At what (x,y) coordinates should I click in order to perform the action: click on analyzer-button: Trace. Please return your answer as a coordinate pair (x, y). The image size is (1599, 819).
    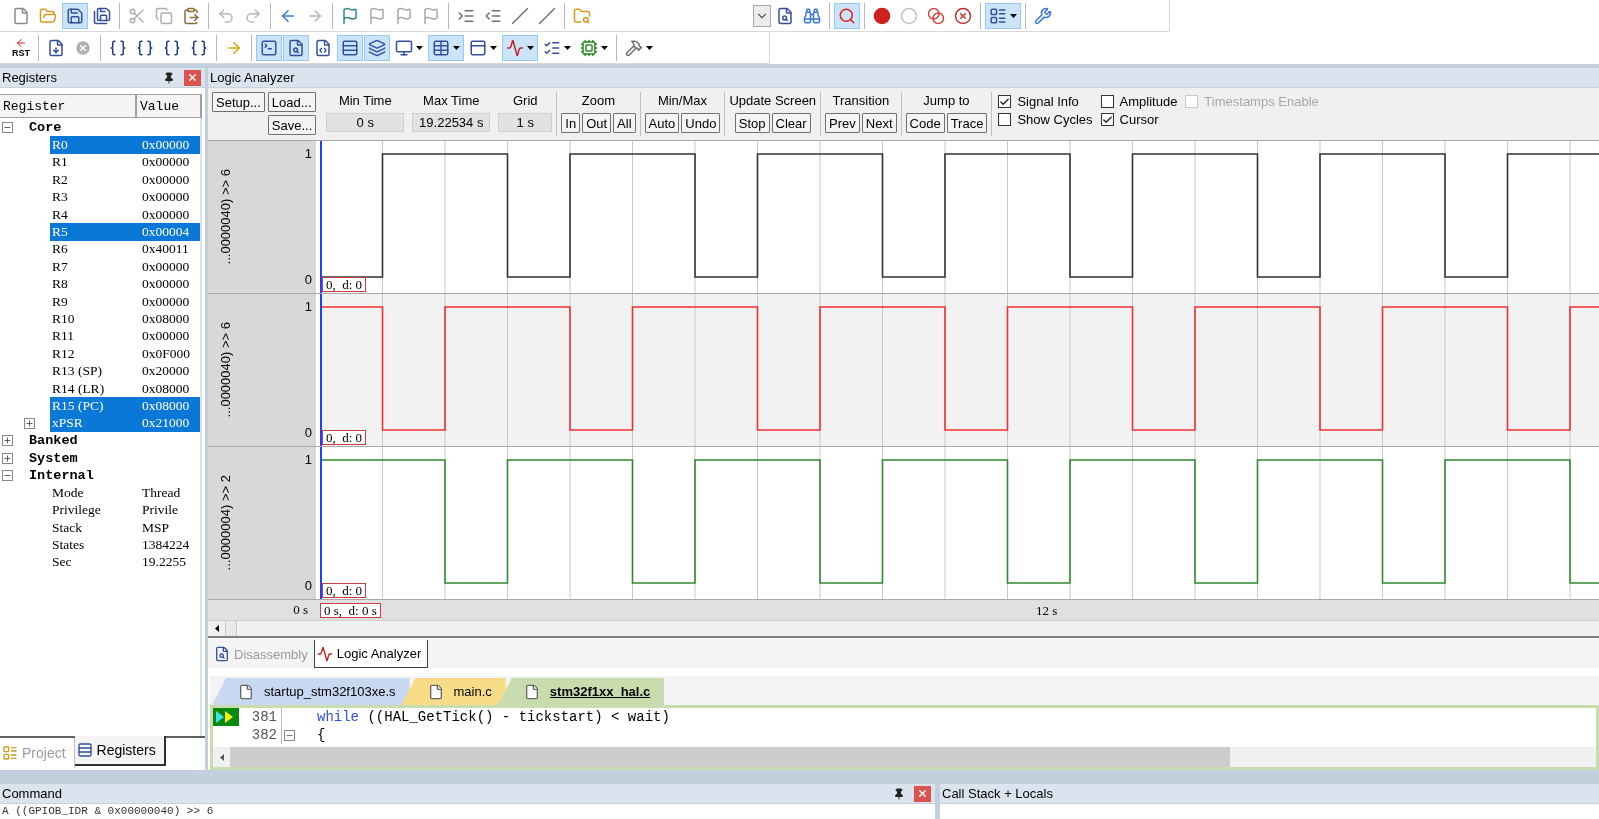
    Looking at the image, I should click on (967, 123).